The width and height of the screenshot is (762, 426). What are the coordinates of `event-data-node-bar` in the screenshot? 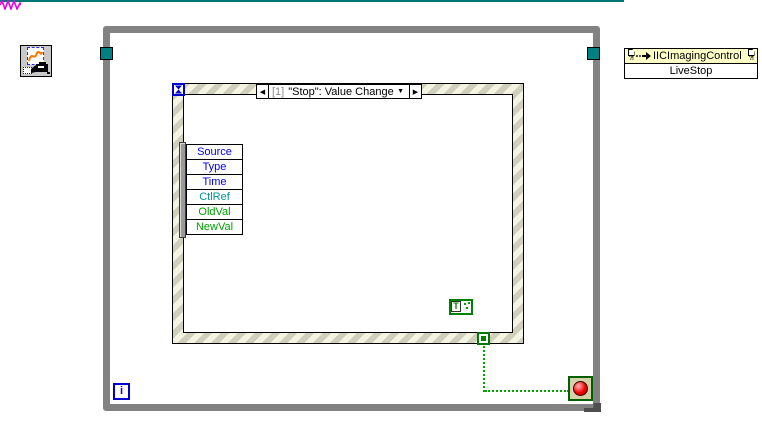 It's located at (182, 190).